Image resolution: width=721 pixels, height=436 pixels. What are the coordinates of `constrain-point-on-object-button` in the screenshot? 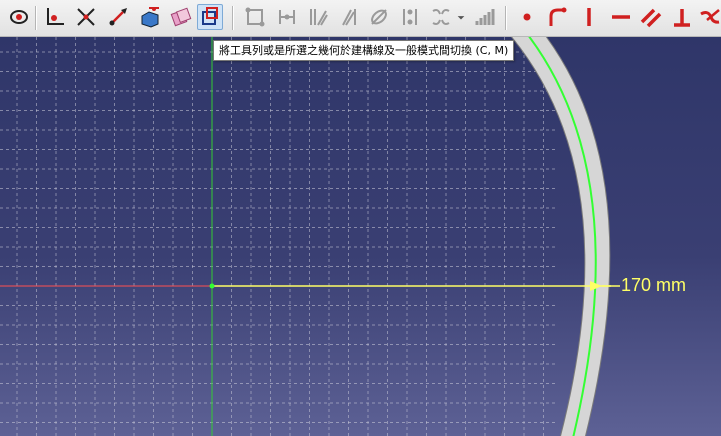 It's located at (557, 17).